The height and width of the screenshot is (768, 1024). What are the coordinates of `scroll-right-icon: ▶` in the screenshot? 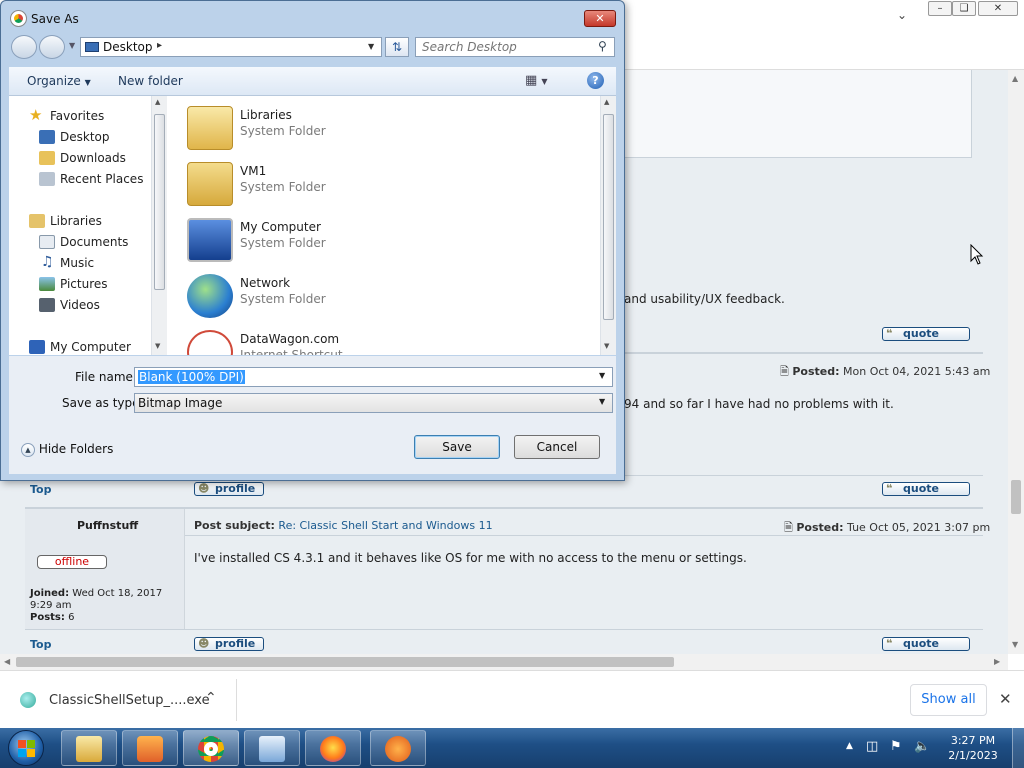 It's located at (997, 661).